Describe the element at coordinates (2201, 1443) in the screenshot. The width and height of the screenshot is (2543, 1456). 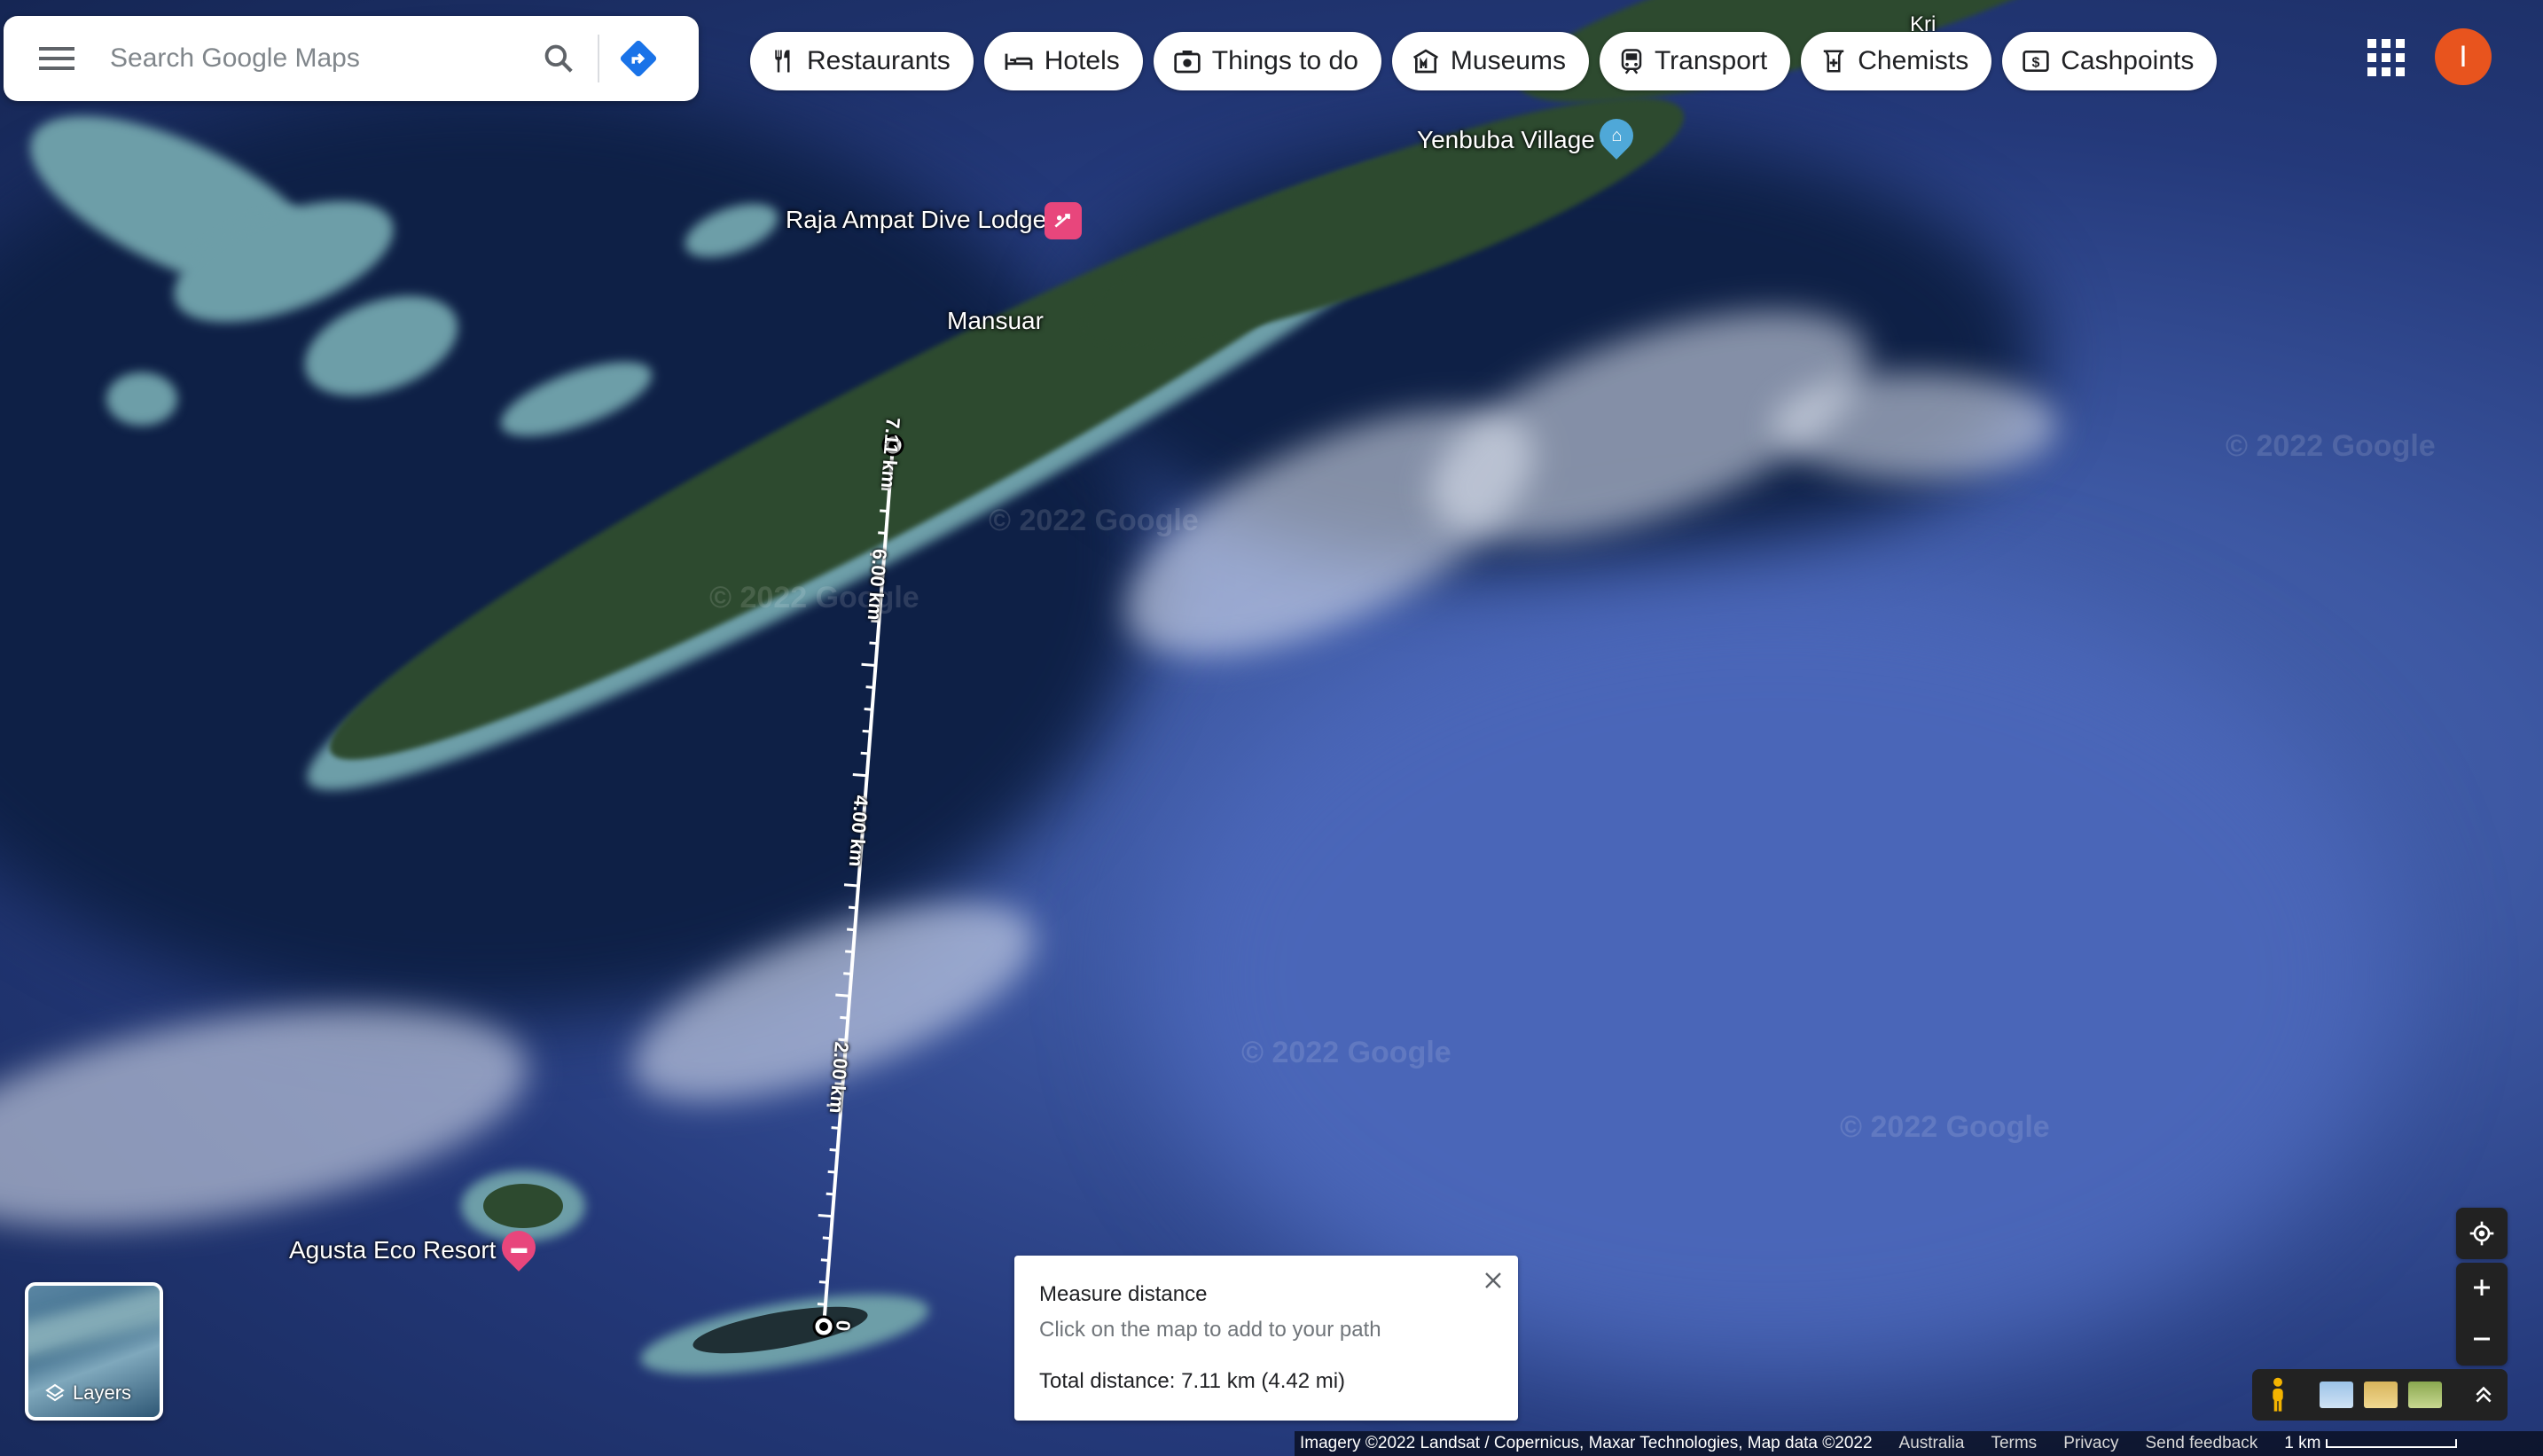
I see `send-feedback-link: Send feedback` at that location.